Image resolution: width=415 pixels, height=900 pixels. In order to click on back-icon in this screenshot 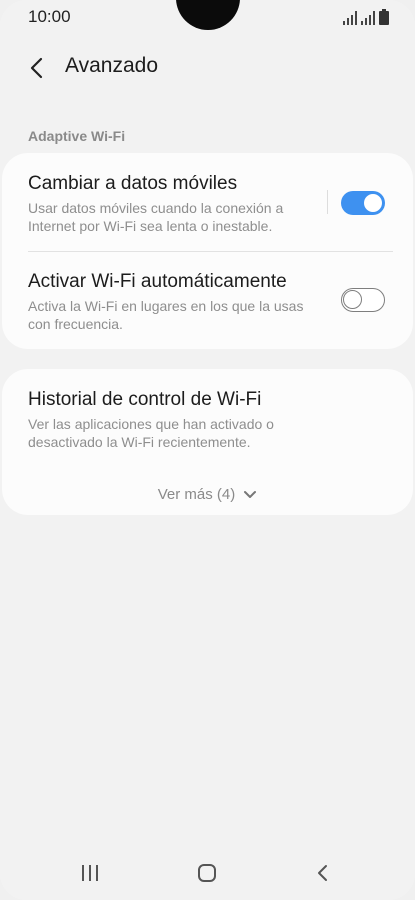, I will do `click(322, 873)`.